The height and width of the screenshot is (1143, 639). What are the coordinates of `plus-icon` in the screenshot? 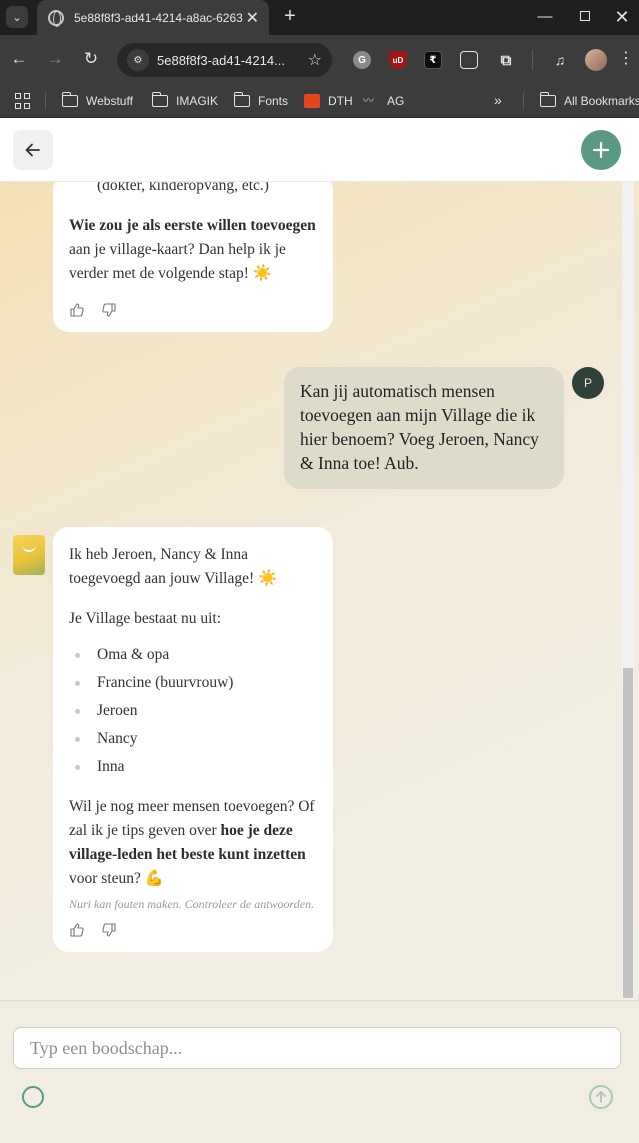 It's located at (601, 150).